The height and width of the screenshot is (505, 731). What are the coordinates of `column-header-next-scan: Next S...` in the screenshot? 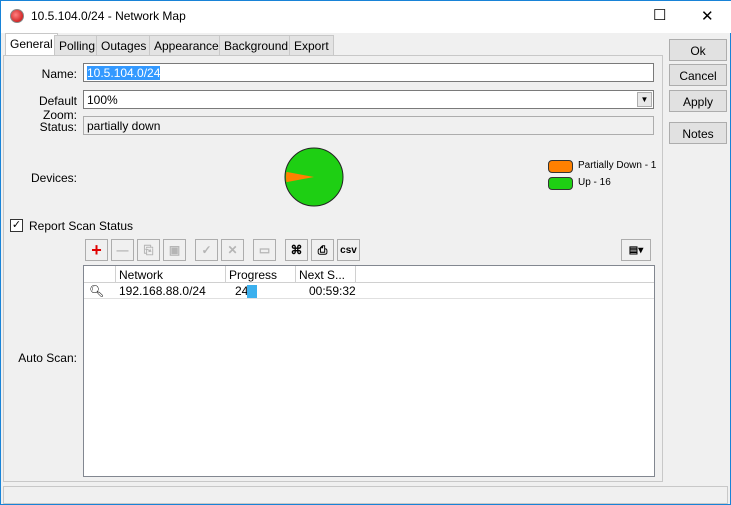 It's located at (326, 274).